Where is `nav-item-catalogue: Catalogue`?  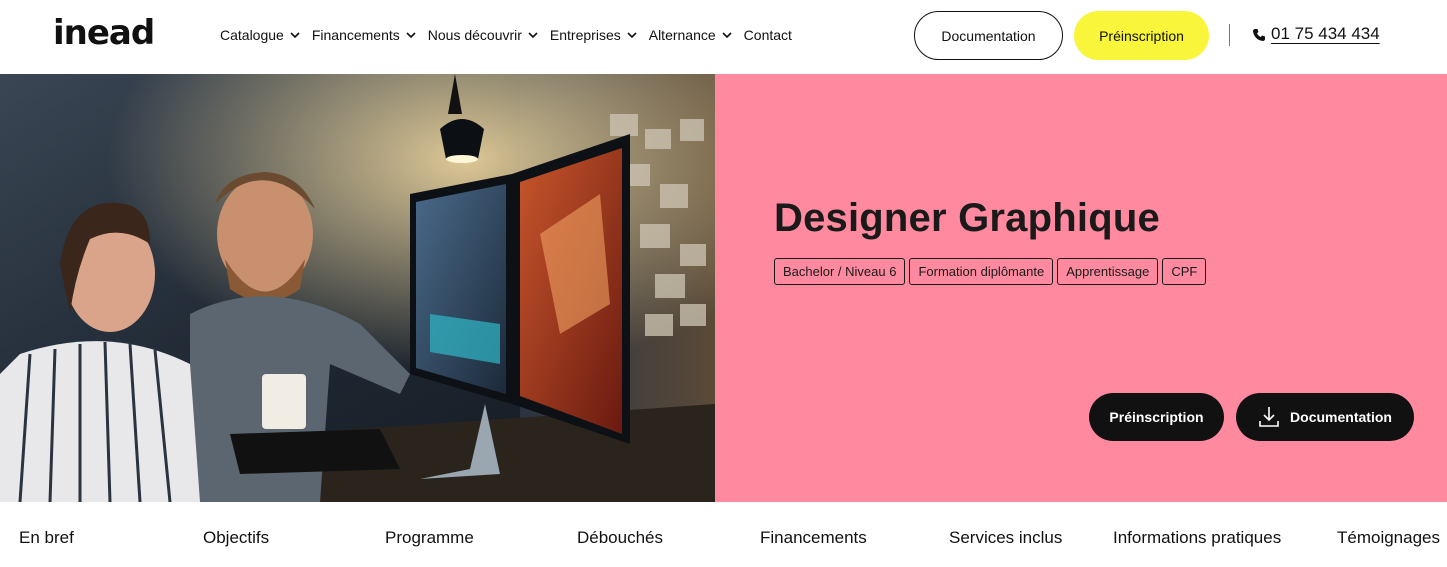 nav-item-catalogue: Catalogue is located at coordinates (260, 35).